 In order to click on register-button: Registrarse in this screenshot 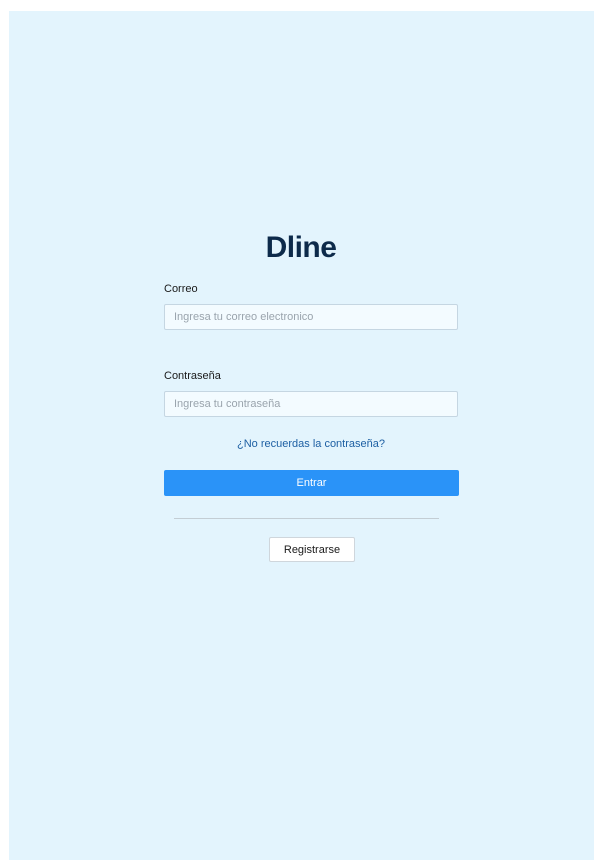, I will do `click(312, 549)`.